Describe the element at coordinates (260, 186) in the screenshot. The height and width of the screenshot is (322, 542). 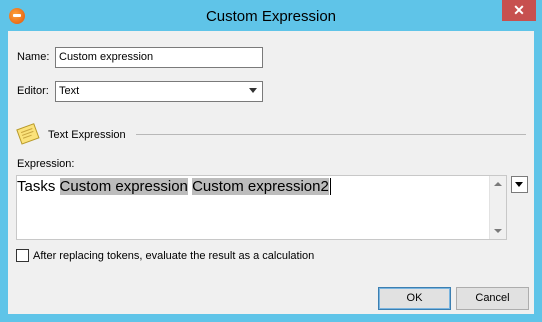
I see `expression-token: Custom expression2` at that location.